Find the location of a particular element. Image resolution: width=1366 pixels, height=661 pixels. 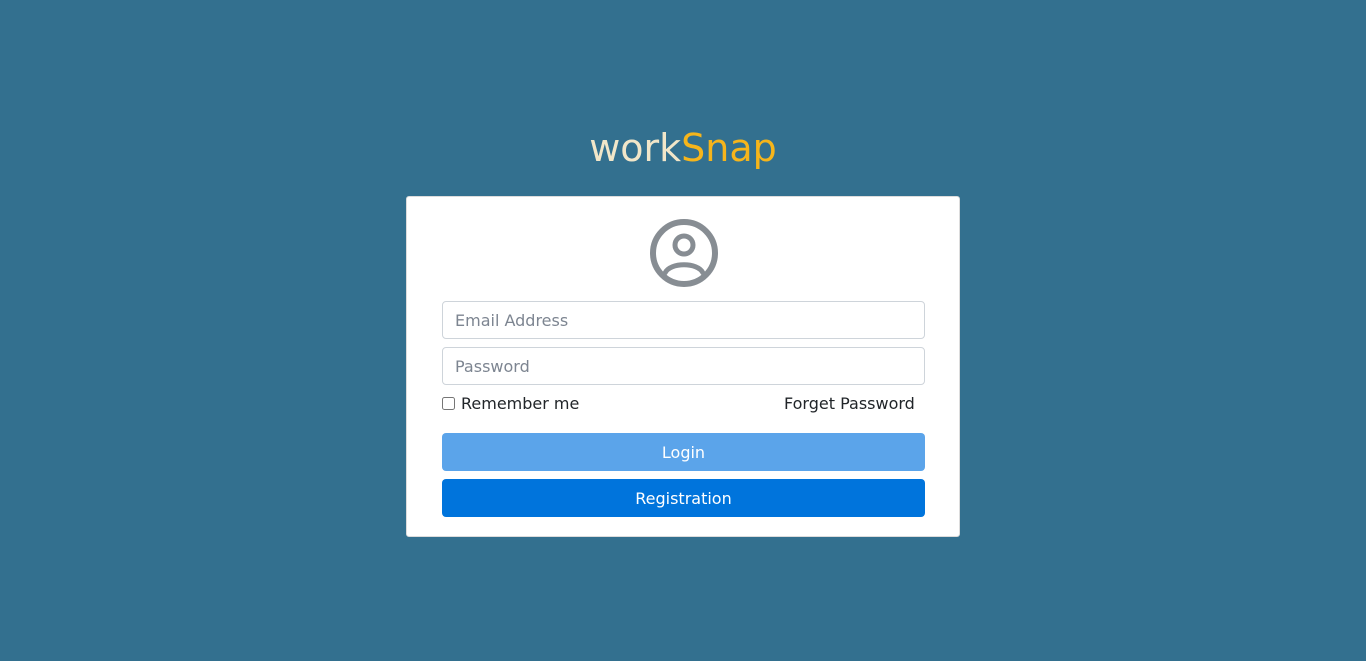

remember-me: Remember me is located at coordinates (510, 403).